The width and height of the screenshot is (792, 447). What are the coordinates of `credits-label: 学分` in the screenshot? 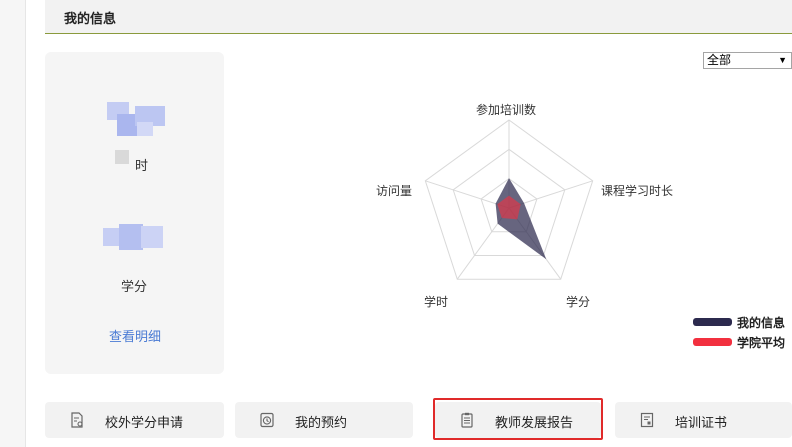 It's located at (134, 286).